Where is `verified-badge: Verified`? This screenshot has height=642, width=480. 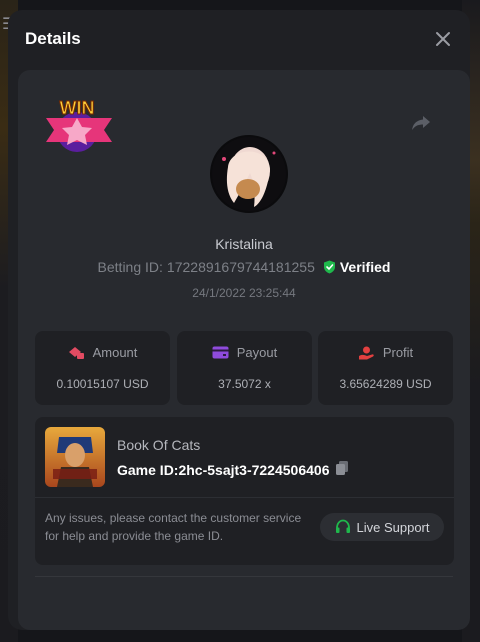
verified-badge: Verified is located at coordinates (357, 267).